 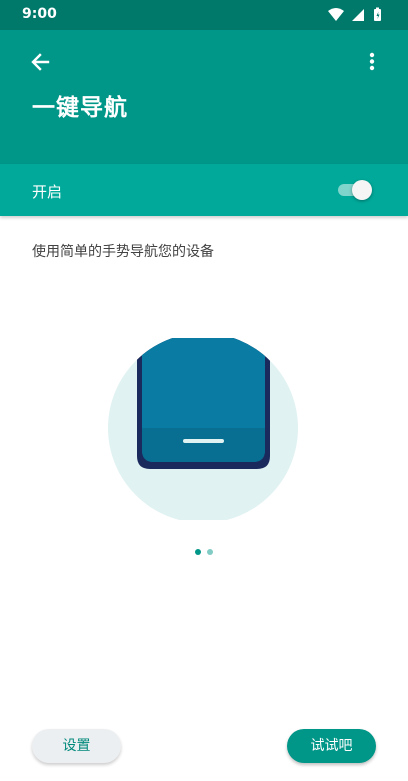 What do you see at coordinates (123, 252) in the screenshot?
I see `description-text: 使用简单的手势导航您的设备` at bounding box center [123, 252].